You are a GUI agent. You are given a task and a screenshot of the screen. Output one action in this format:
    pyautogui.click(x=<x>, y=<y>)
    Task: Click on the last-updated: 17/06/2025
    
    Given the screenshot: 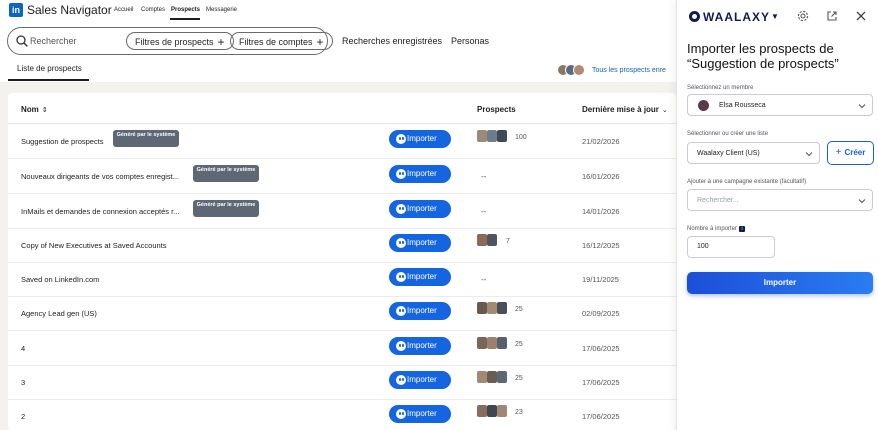 What is the action you would take?
    pyautogui.click(x=601, y=416)
    